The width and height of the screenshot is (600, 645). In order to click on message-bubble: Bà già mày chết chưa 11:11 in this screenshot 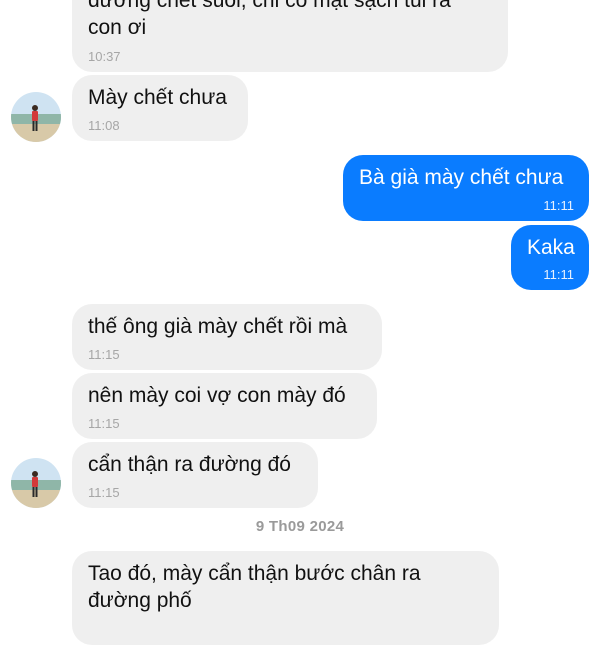, I will do `click(466, 188)`.